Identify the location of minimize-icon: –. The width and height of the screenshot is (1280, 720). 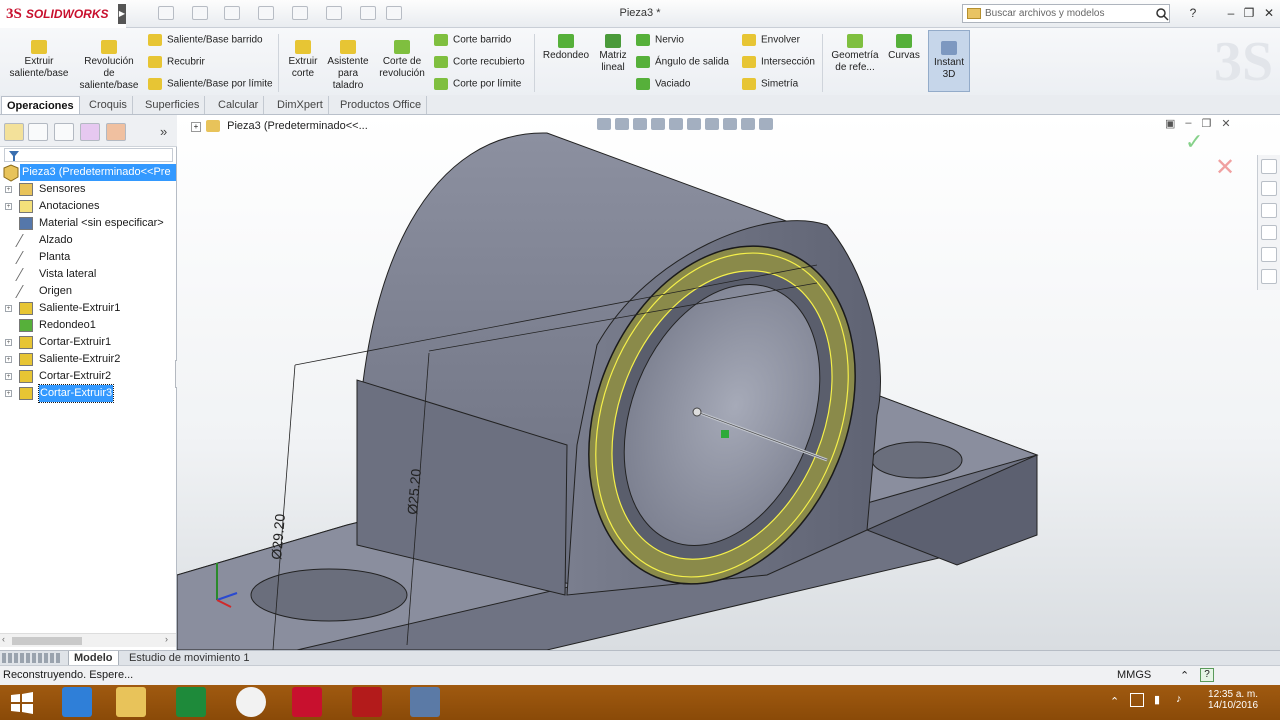
(1231, 13).